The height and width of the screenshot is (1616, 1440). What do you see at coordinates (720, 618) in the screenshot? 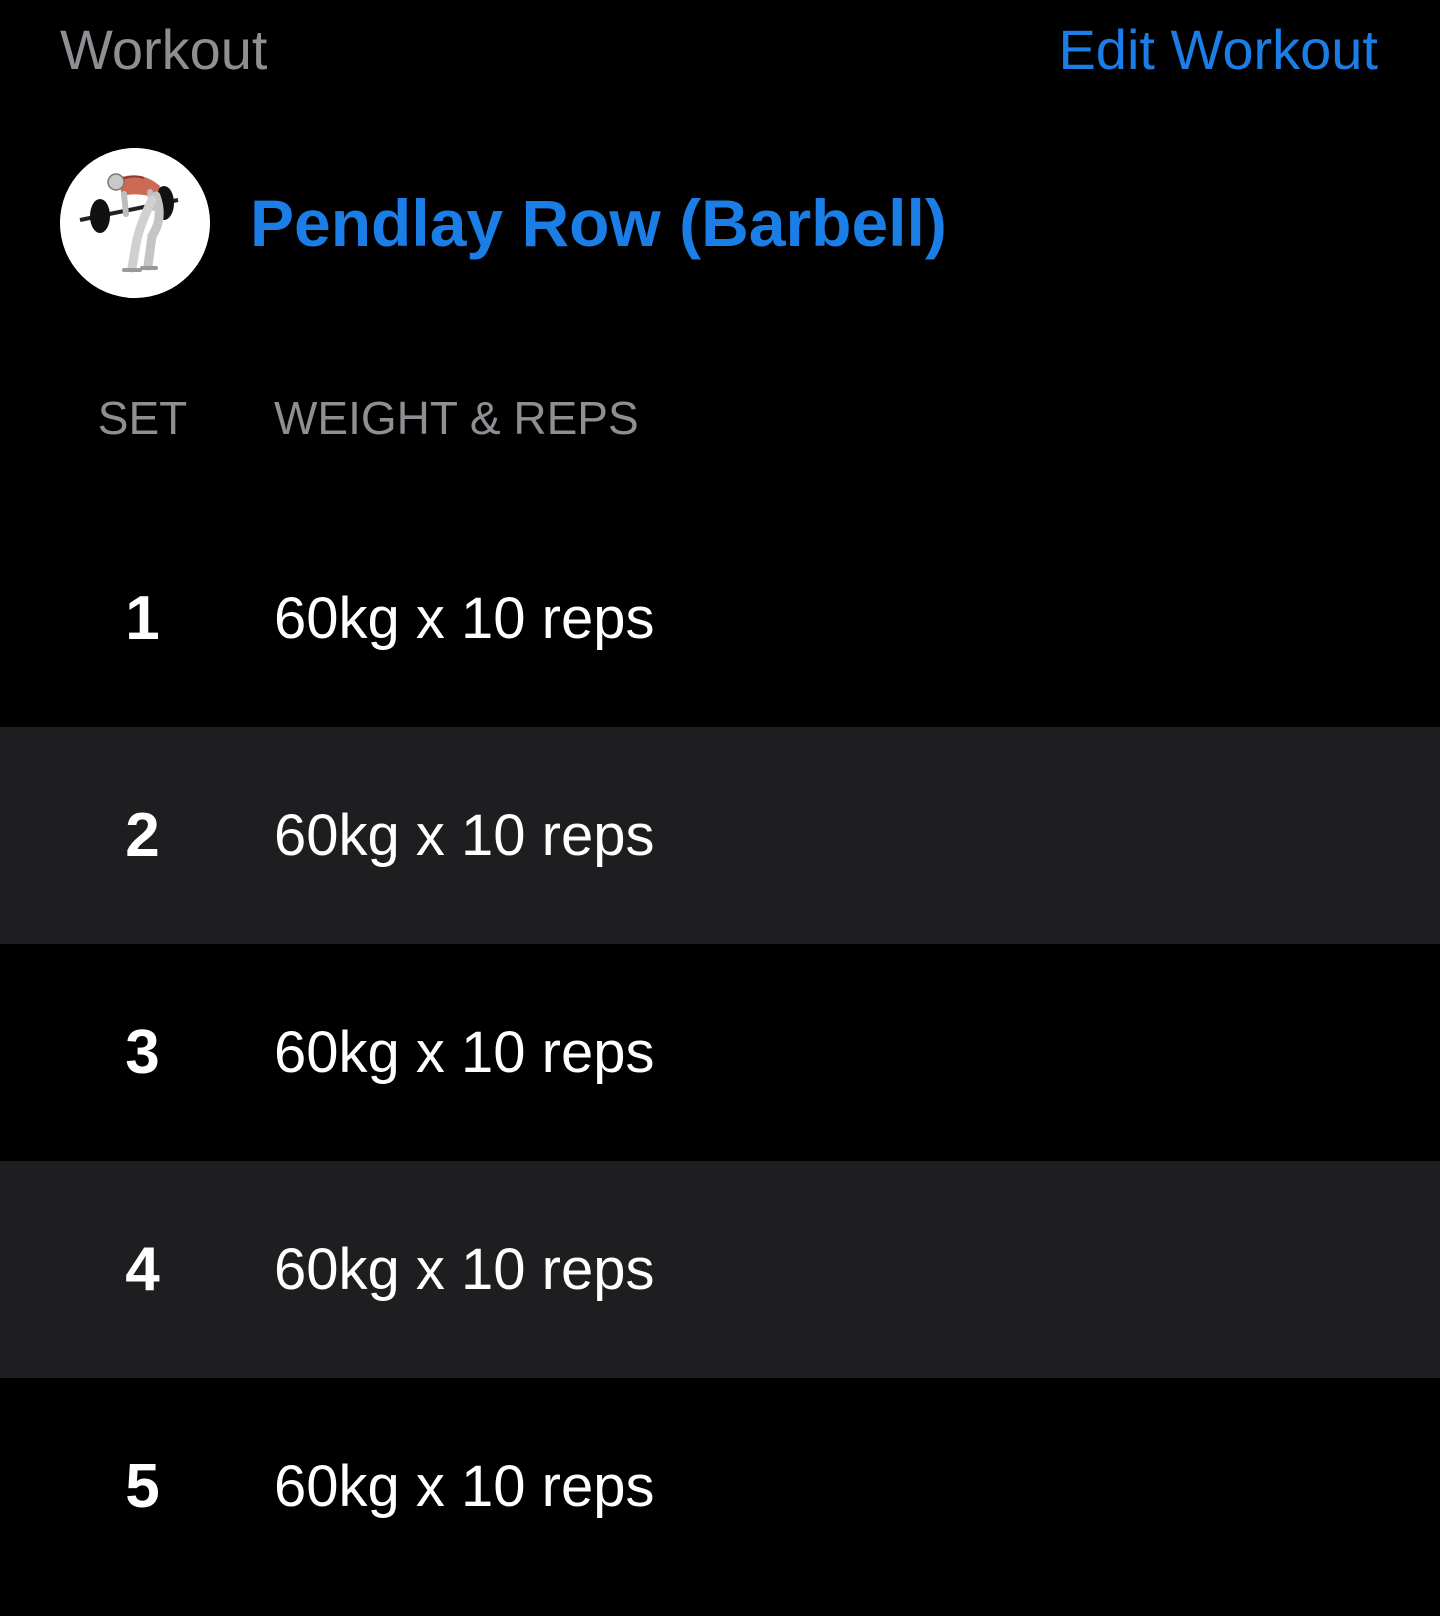
I see `set-row: 1 60kg x 10 reps` at bounding box center [720, 618].